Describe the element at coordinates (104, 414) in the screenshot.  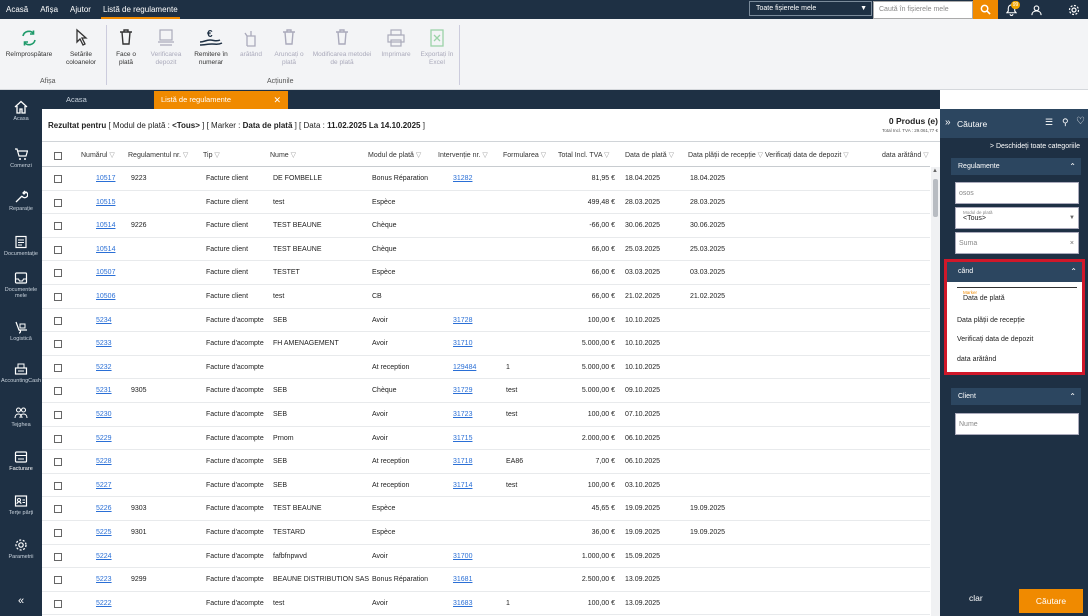
I see `cell-number: 5230` at that location.